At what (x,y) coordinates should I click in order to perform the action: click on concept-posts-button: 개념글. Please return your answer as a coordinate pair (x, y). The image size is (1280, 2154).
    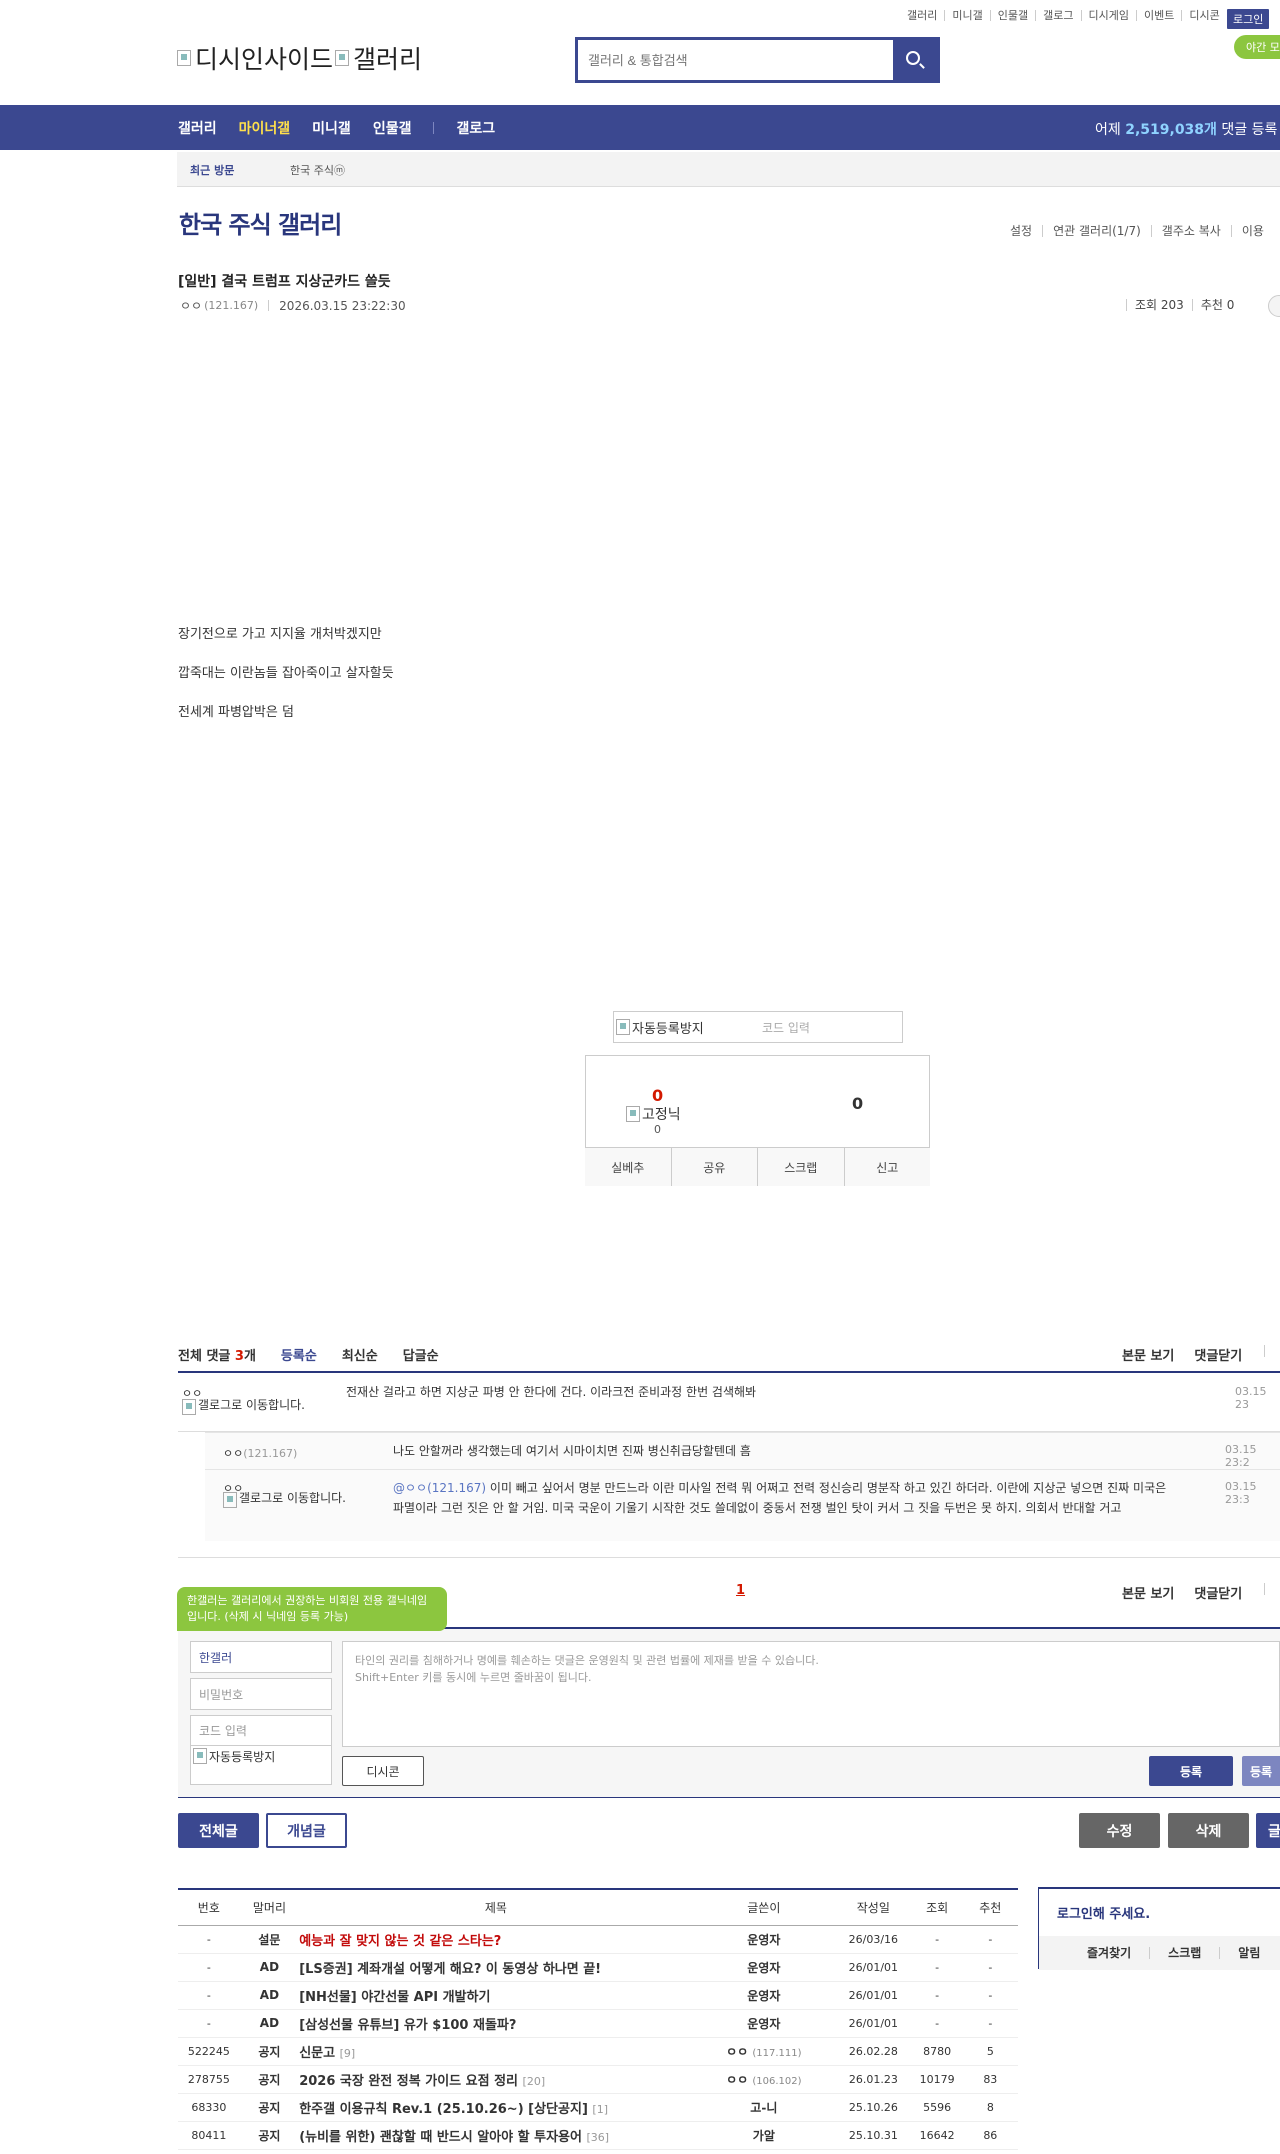
    Looking at the image, I should click on (306, 1830).